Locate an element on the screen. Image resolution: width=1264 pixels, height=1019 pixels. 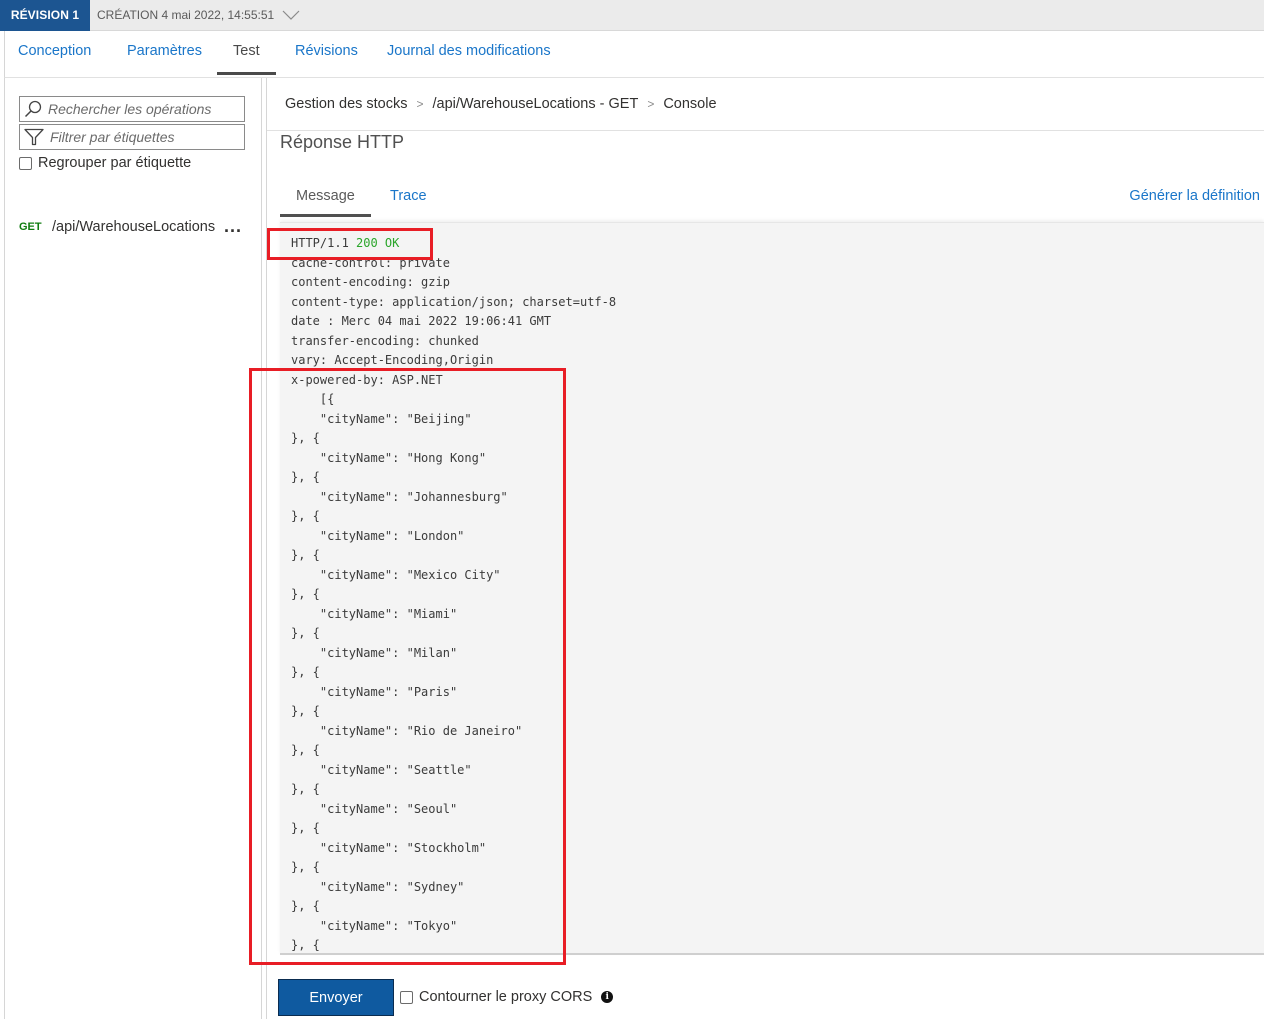
group-by-tag-label: Regrouper par étiquette is located at coordinates (115, 163).